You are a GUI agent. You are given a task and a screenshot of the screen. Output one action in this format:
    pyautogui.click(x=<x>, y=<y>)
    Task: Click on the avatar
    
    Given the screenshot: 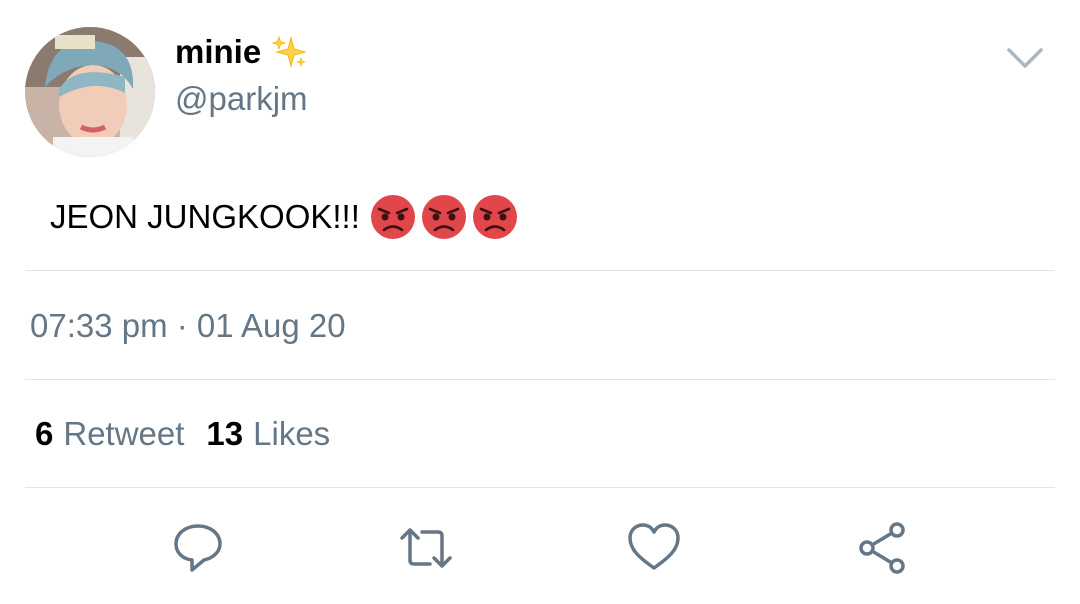 What is the action you would take?
    pyautogui.click(x=90, y=92)
    